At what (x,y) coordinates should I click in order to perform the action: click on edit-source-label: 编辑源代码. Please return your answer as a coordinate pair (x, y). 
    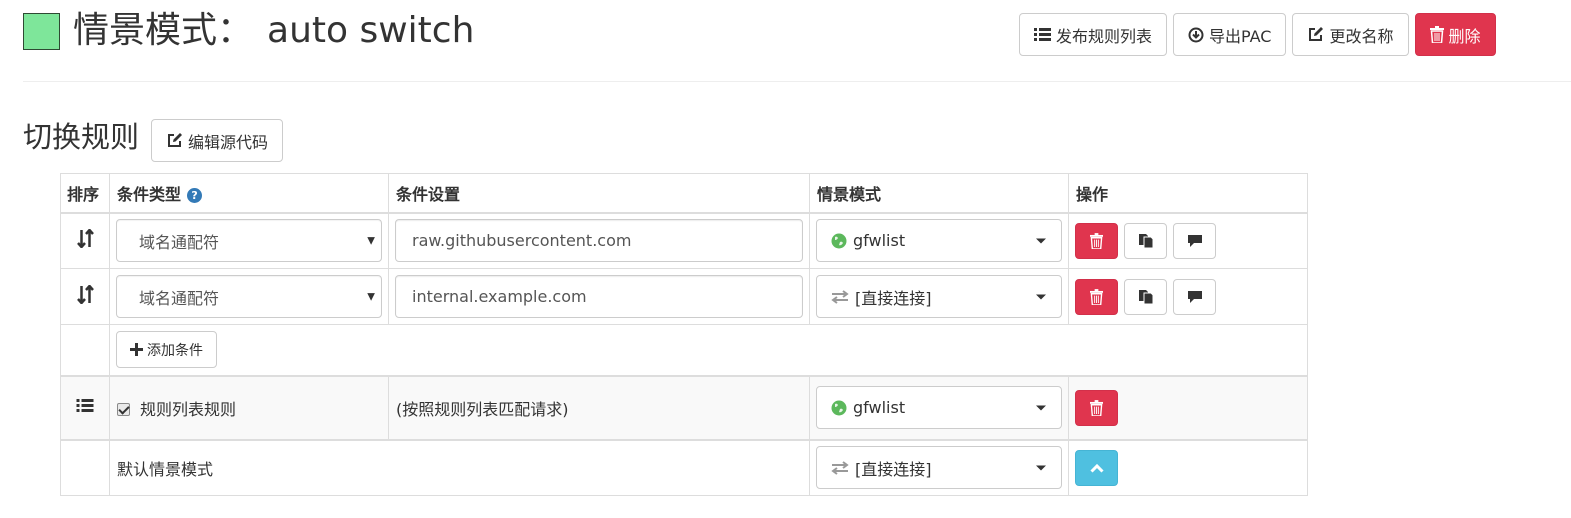
    Looking at the image, I should click on (228, 142).